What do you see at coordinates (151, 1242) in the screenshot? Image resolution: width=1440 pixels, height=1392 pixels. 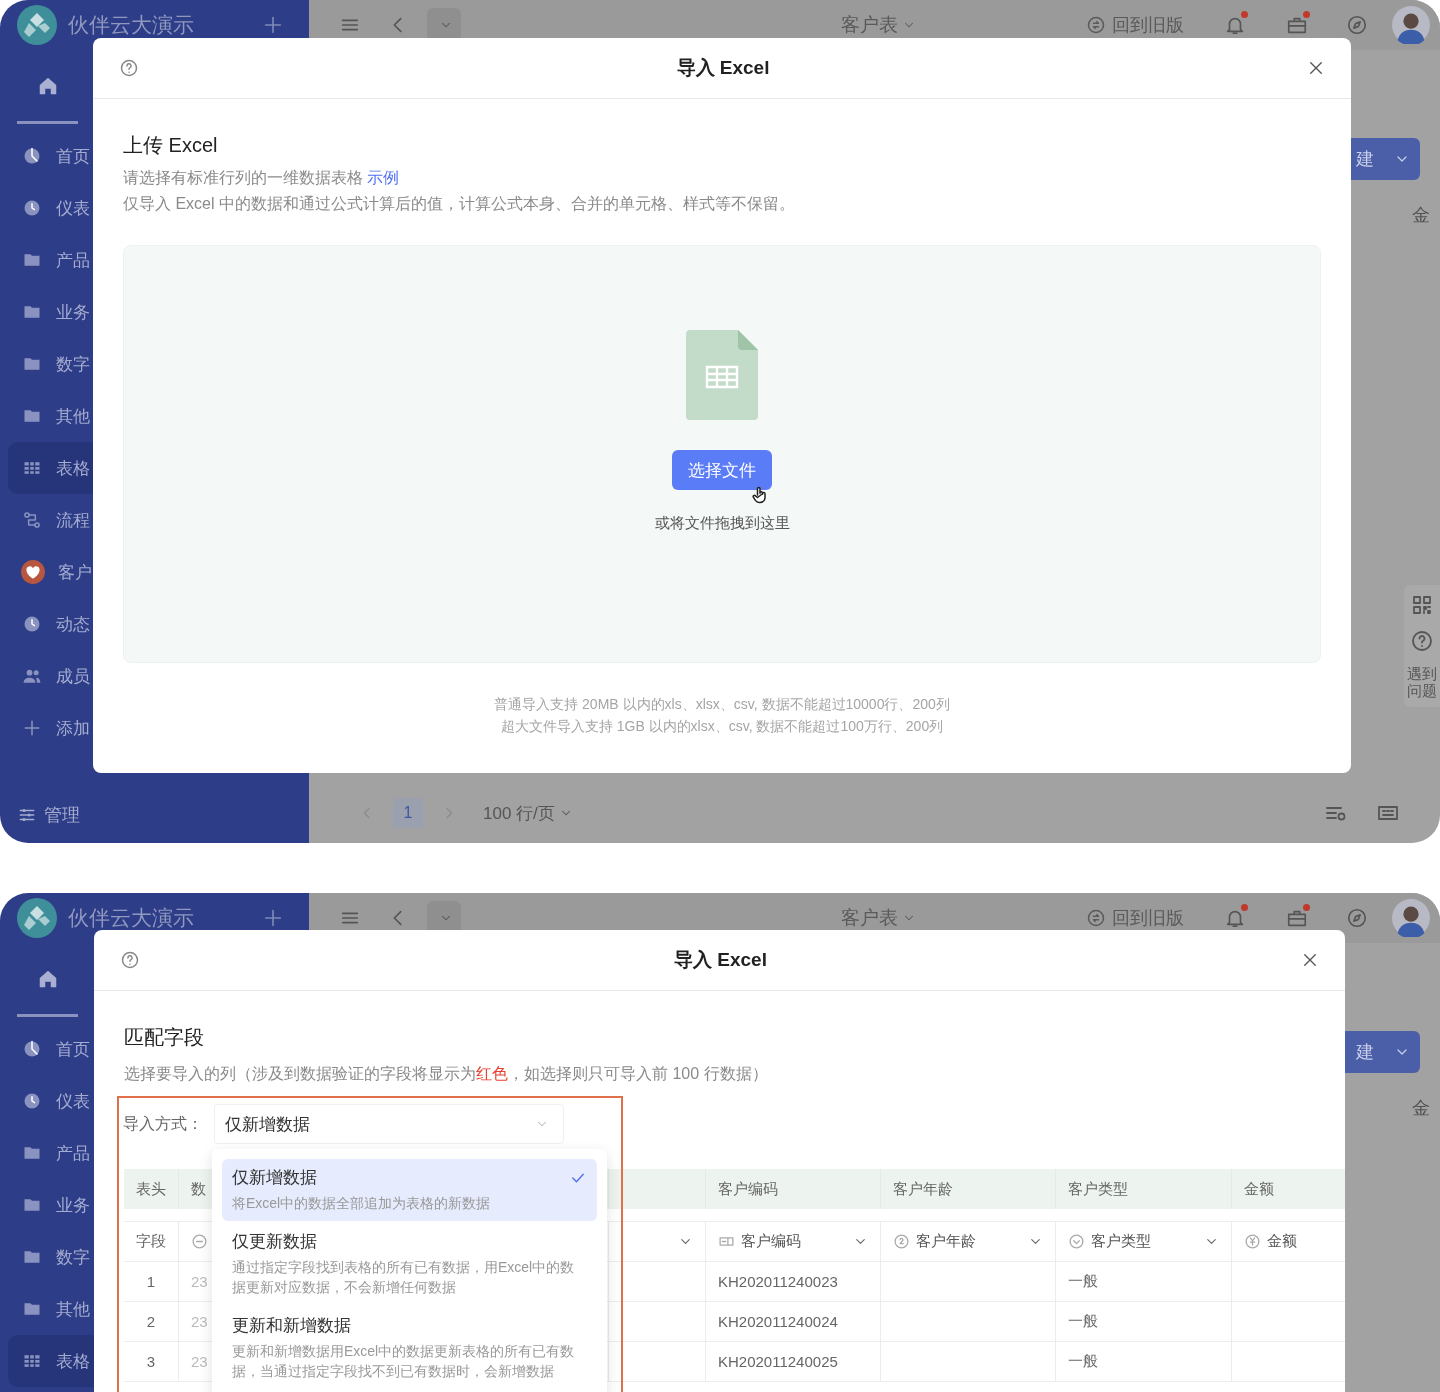 I see `row-label: 字段` at bounding box center [151, 1242].